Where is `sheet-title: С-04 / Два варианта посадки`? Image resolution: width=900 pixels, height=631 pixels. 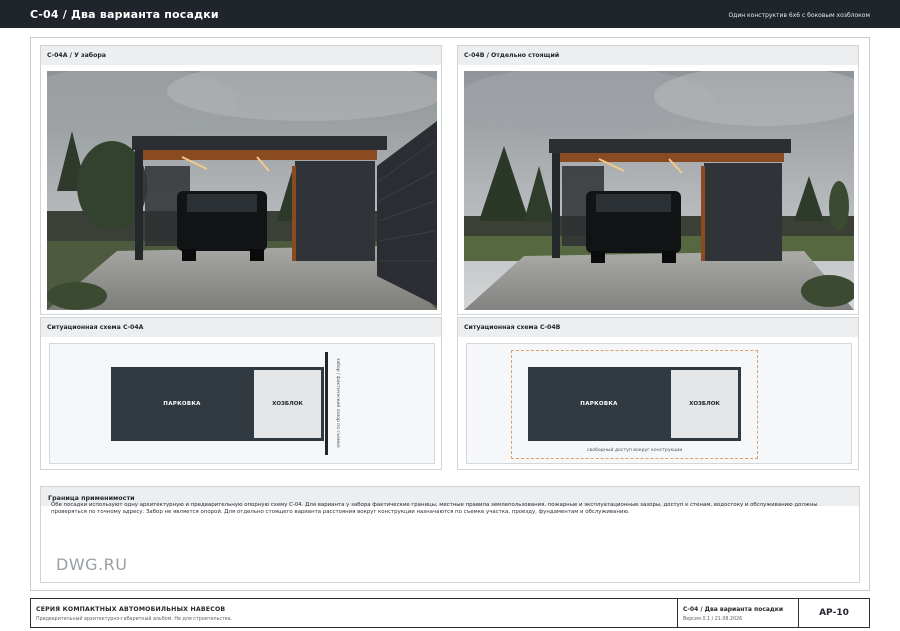
sheet-title: С-04 / Два варианта посадки is located at coordinates (733, 609).